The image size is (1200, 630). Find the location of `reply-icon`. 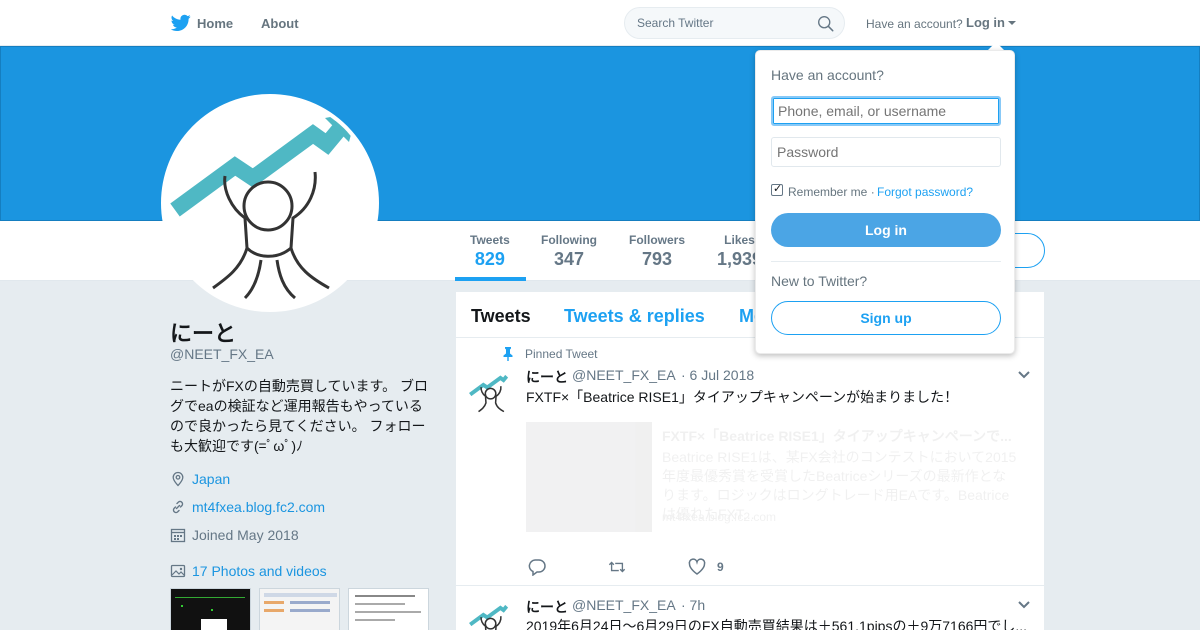

reply-icon is located at coordinates (537, 567).